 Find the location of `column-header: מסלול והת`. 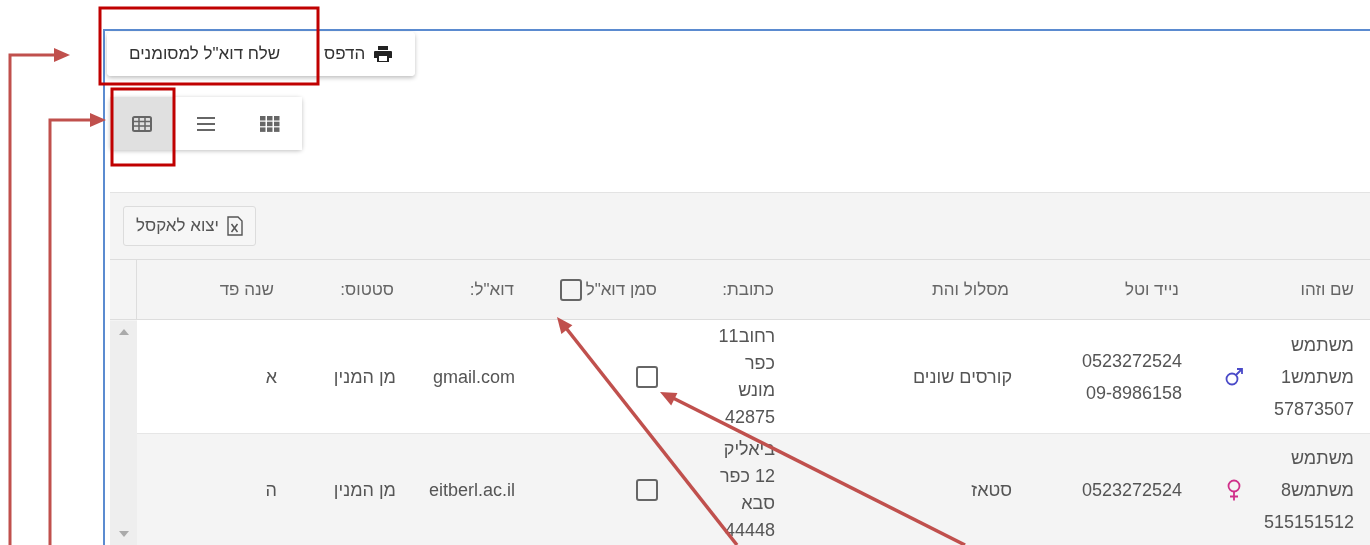

column-header: מסלול והת is located at coordinates (970, 289).